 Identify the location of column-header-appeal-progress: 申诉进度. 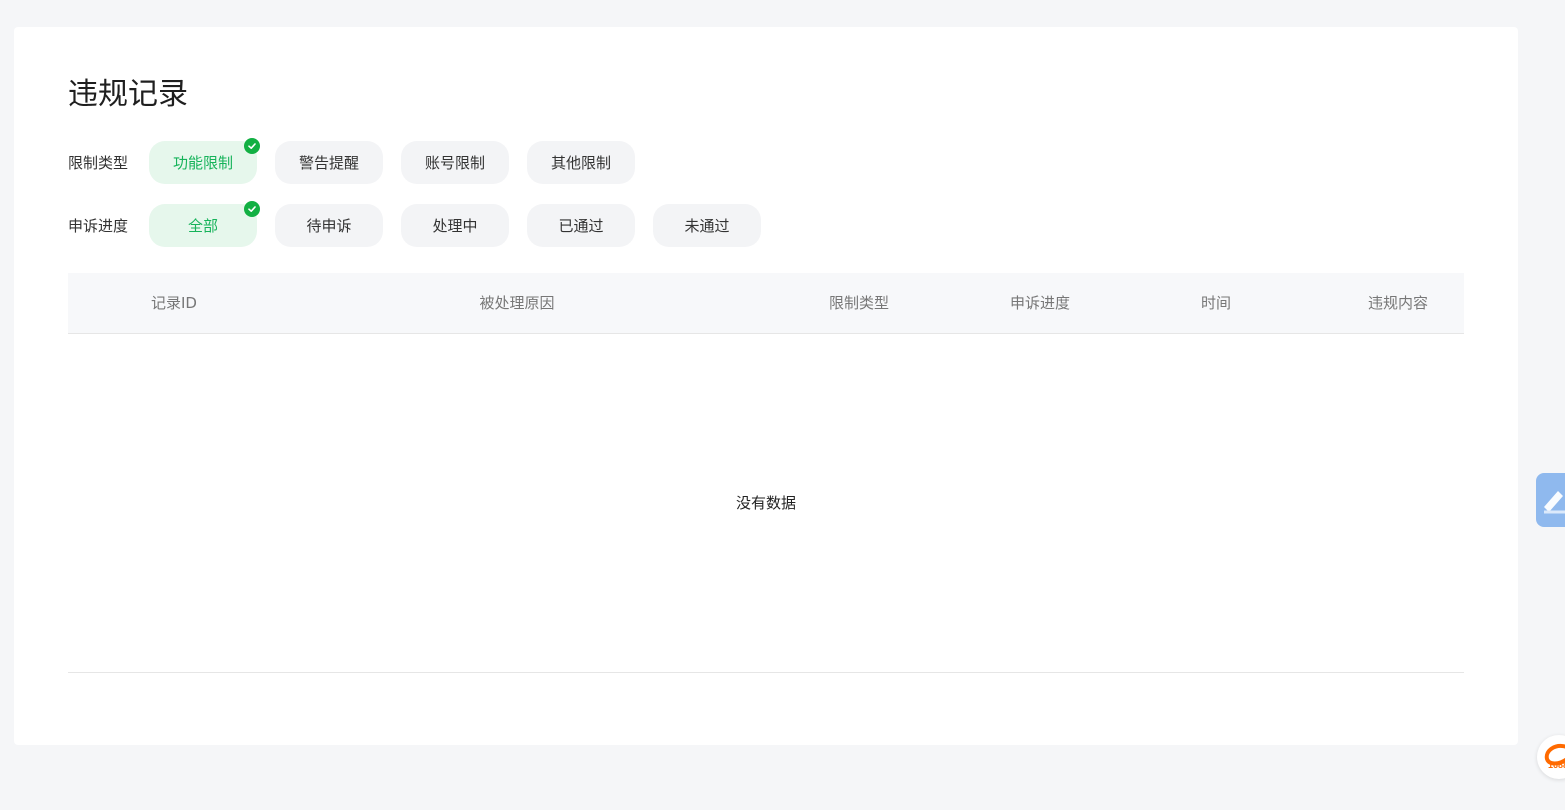
(1039, 303).